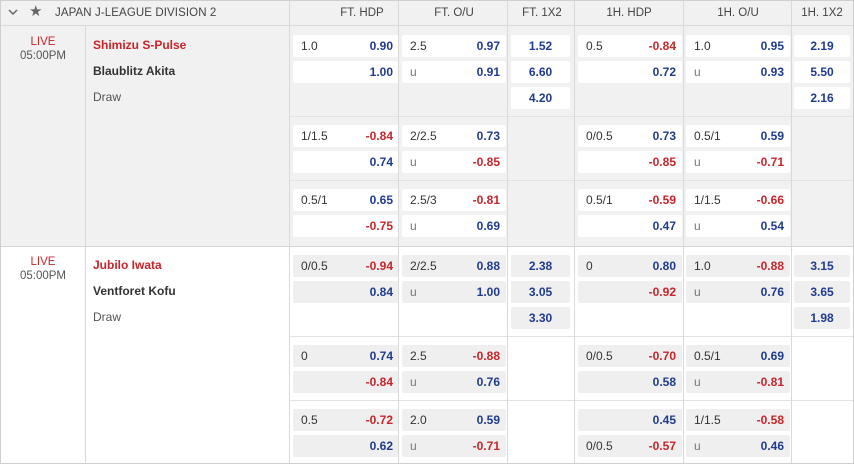 This screenshot has width=854, height=464. Describe the element at coordinates (346, 226) in the screenshot. I see `ft-hdp-away-cell: -0.75` at that location.